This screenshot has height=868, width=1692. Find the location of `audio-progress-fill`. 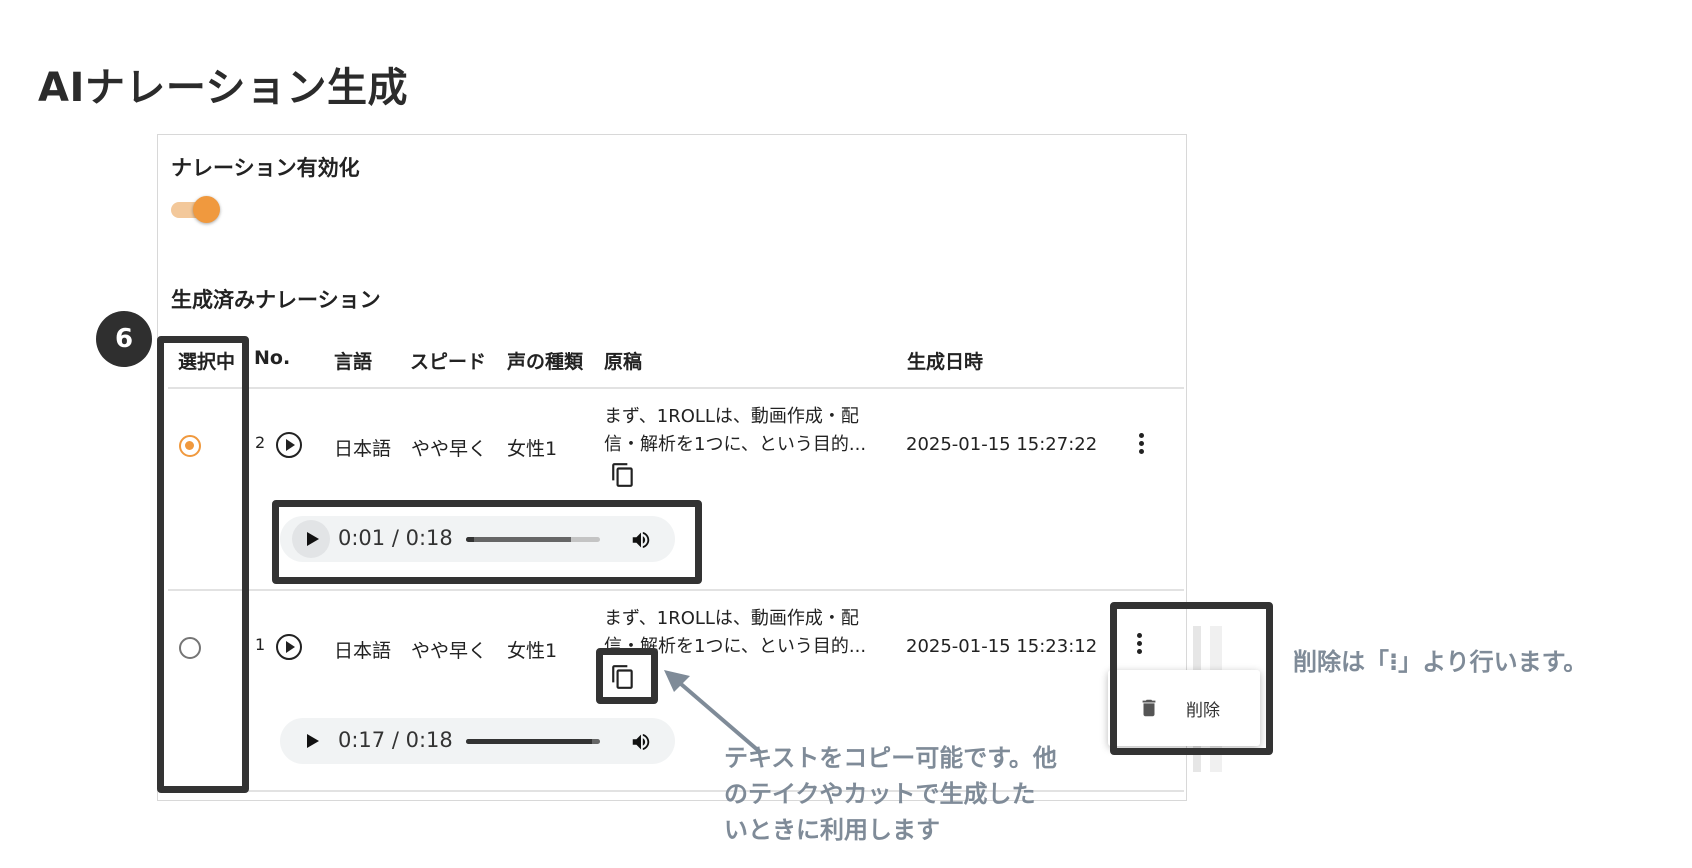

audio-progress-fill is located at coordinates (529, 741).